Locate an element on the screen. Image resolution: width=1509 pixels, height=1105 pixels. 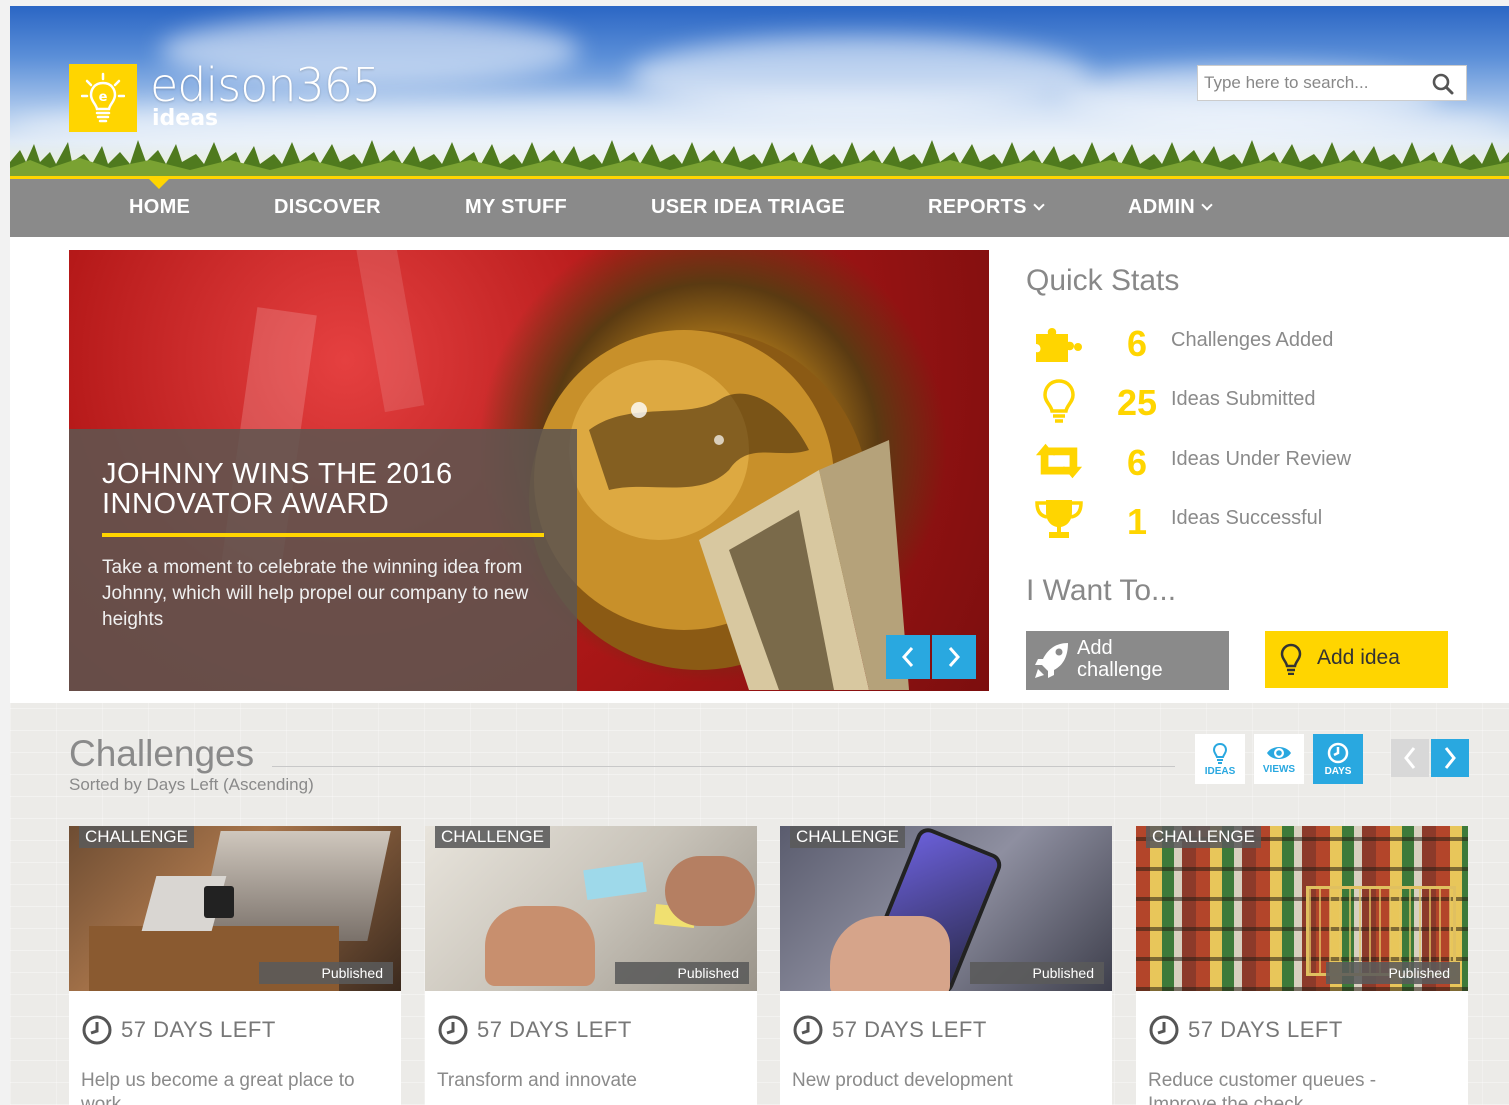
add-idea-label: Add idea is located at coordinates (1358, 657).